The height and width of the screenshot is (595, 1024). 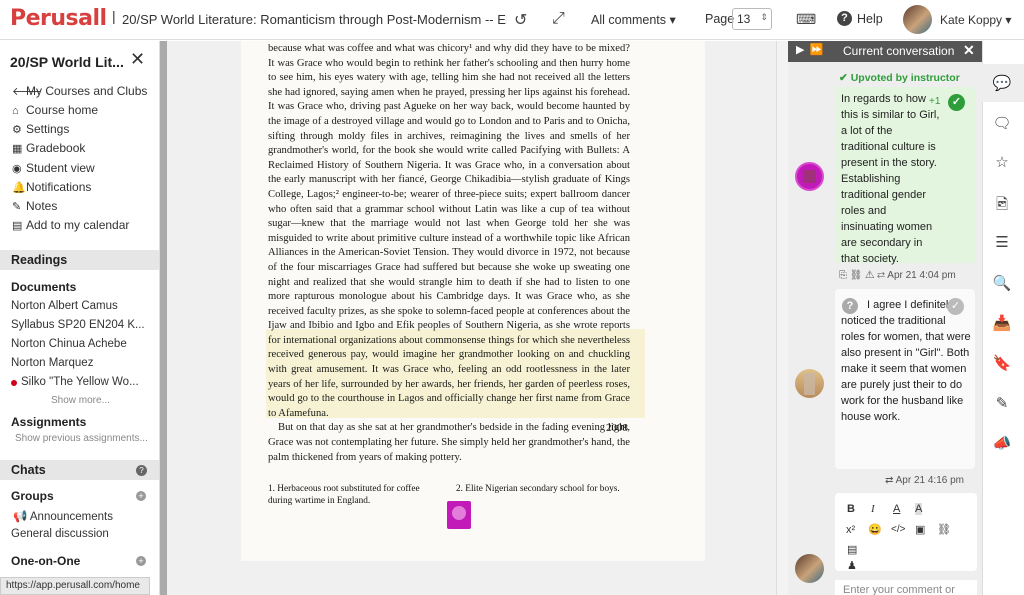 What do you see at coordinates (875, 529) in the screenshot?
I see `emoji-button: 😀` at bounding box center [875, 529].